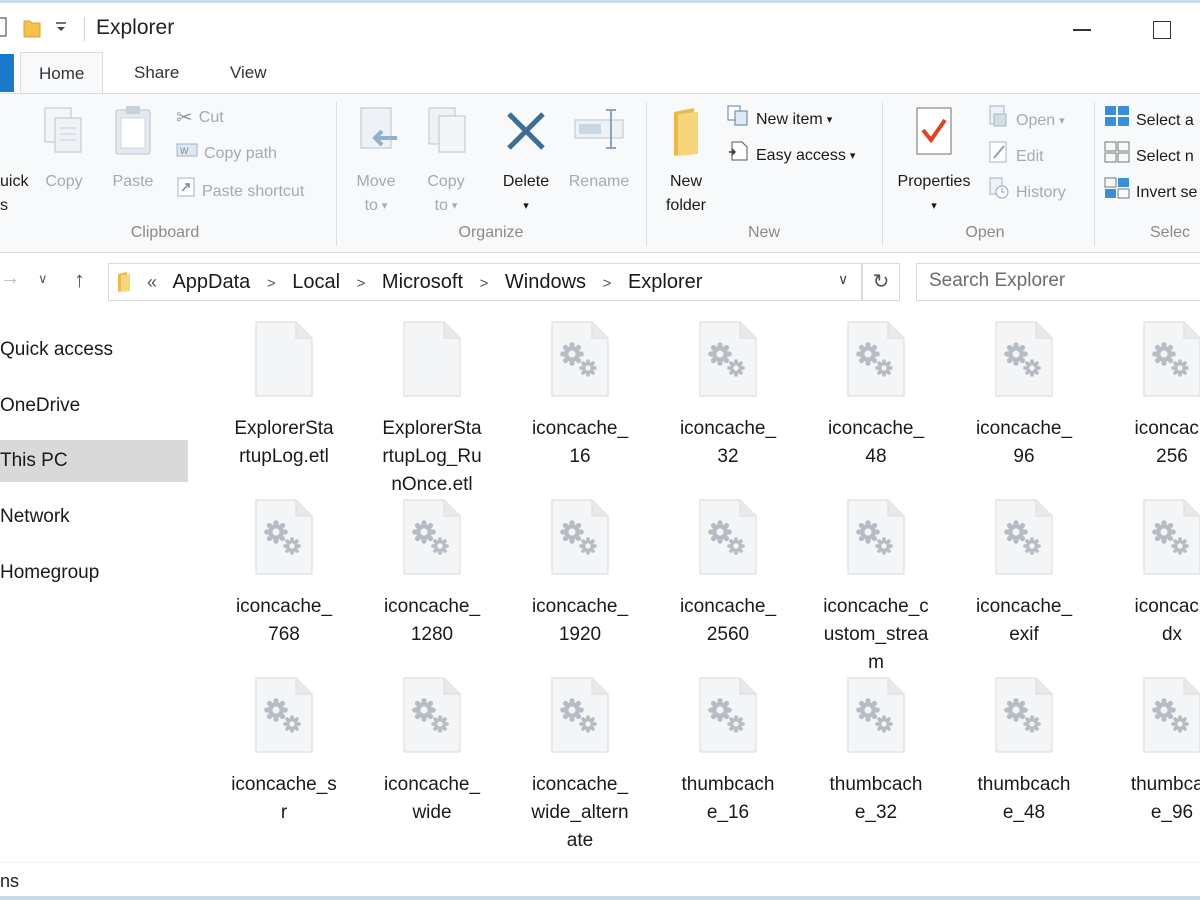 The width and height of the screenshot is (1200, 900). I want to click on file-item: iconcach 256, so click(1149, 395).